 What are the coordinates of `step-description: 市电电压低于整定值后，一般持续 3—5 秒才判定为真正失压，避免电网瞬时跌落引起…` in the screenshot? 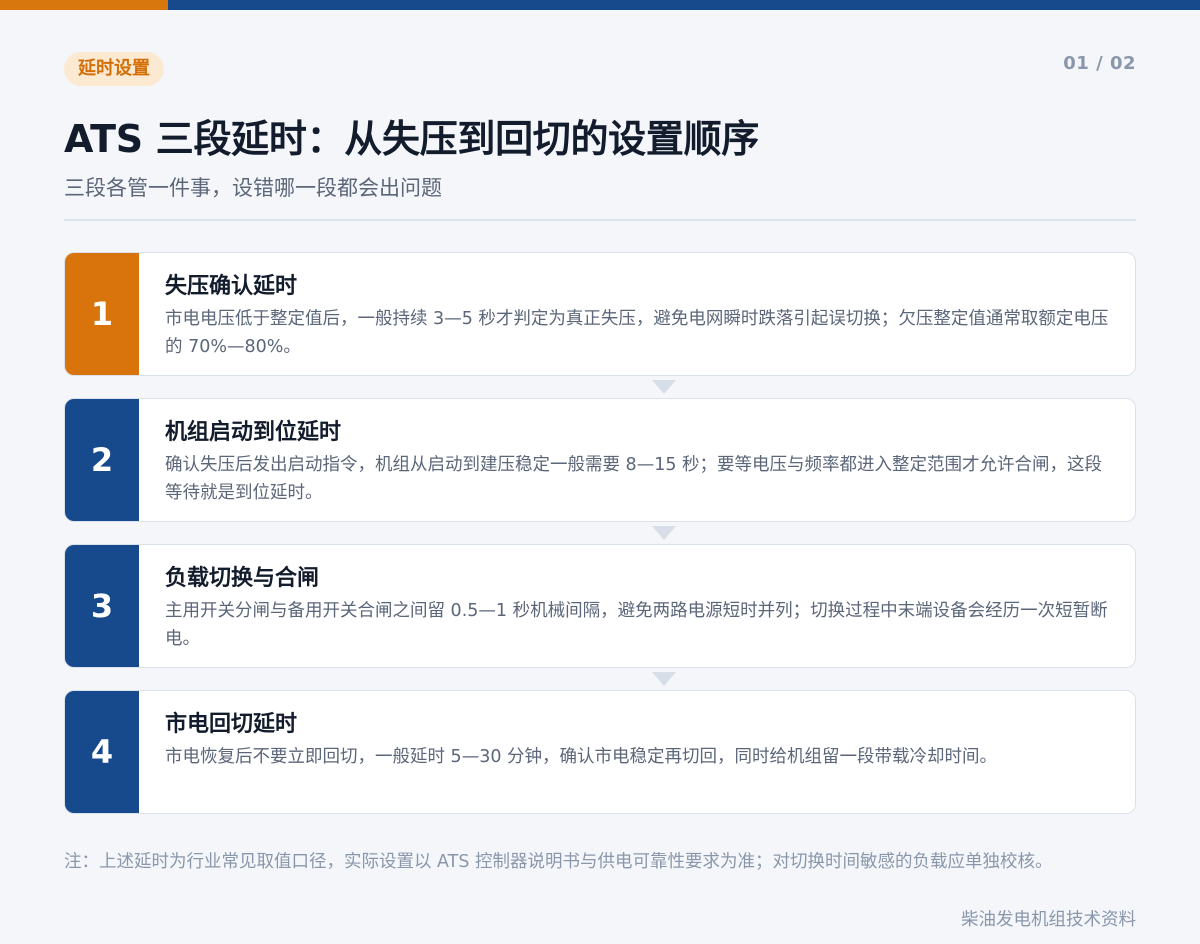 It's located at (637, 333).